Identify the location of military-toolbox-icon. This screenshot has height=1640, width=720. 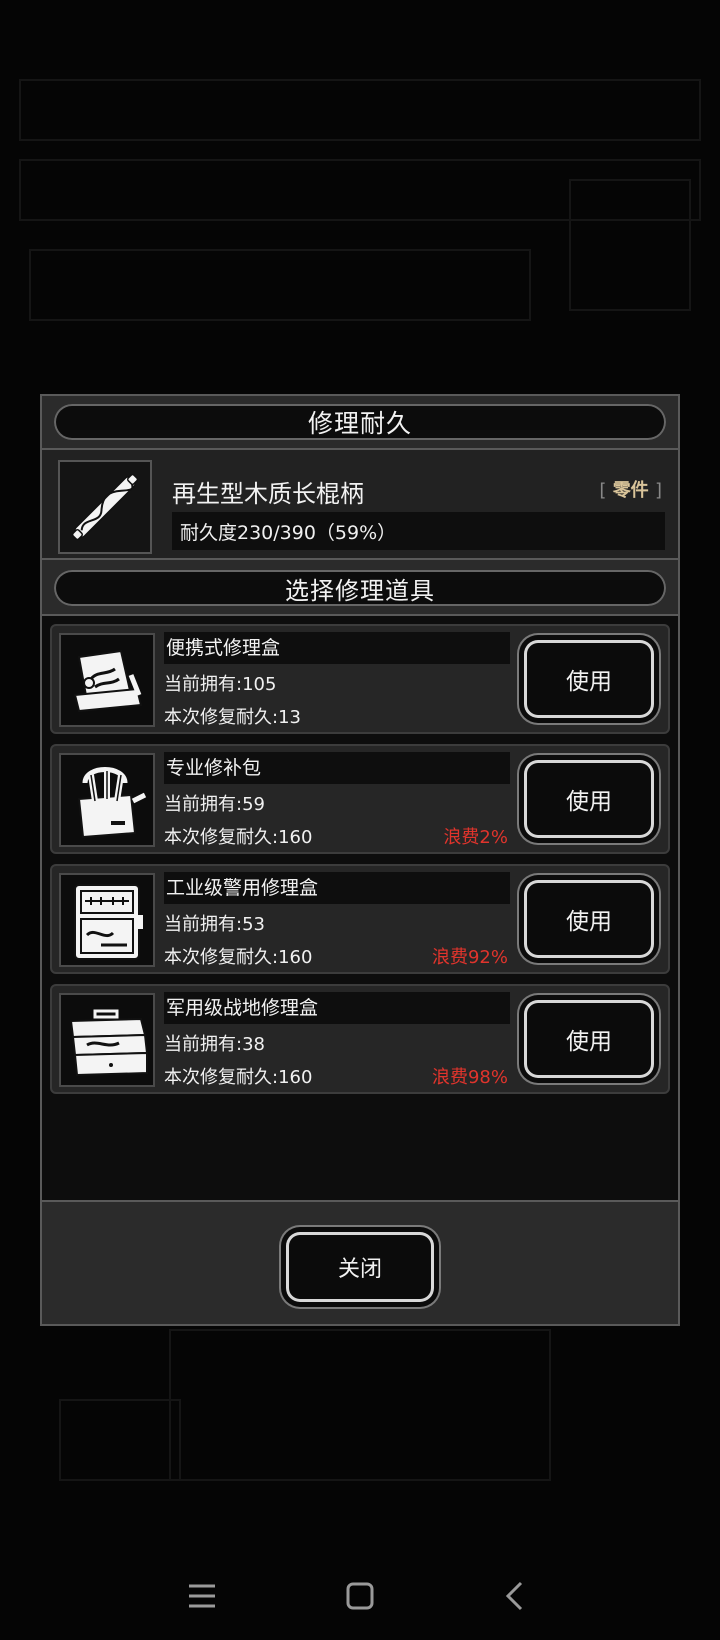
(107, 1040).